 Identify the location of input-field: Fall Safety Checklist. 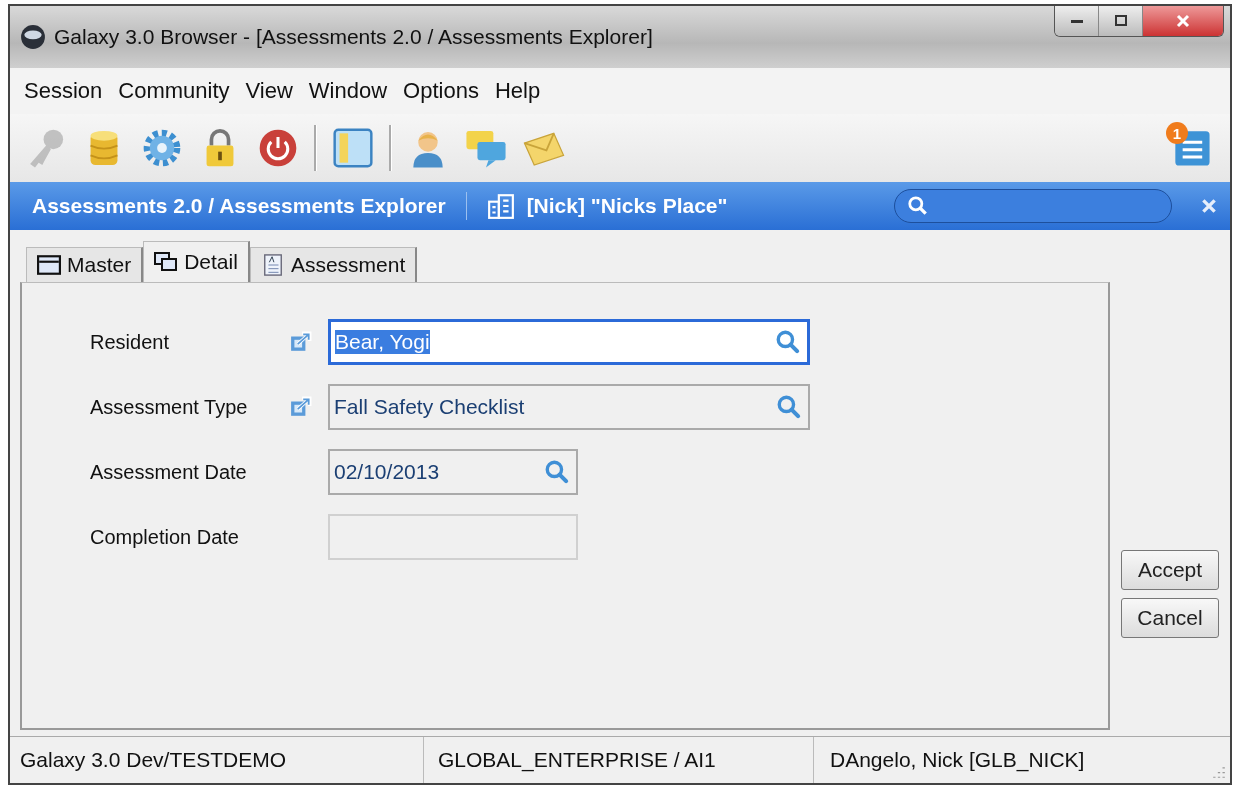
(569, 407).